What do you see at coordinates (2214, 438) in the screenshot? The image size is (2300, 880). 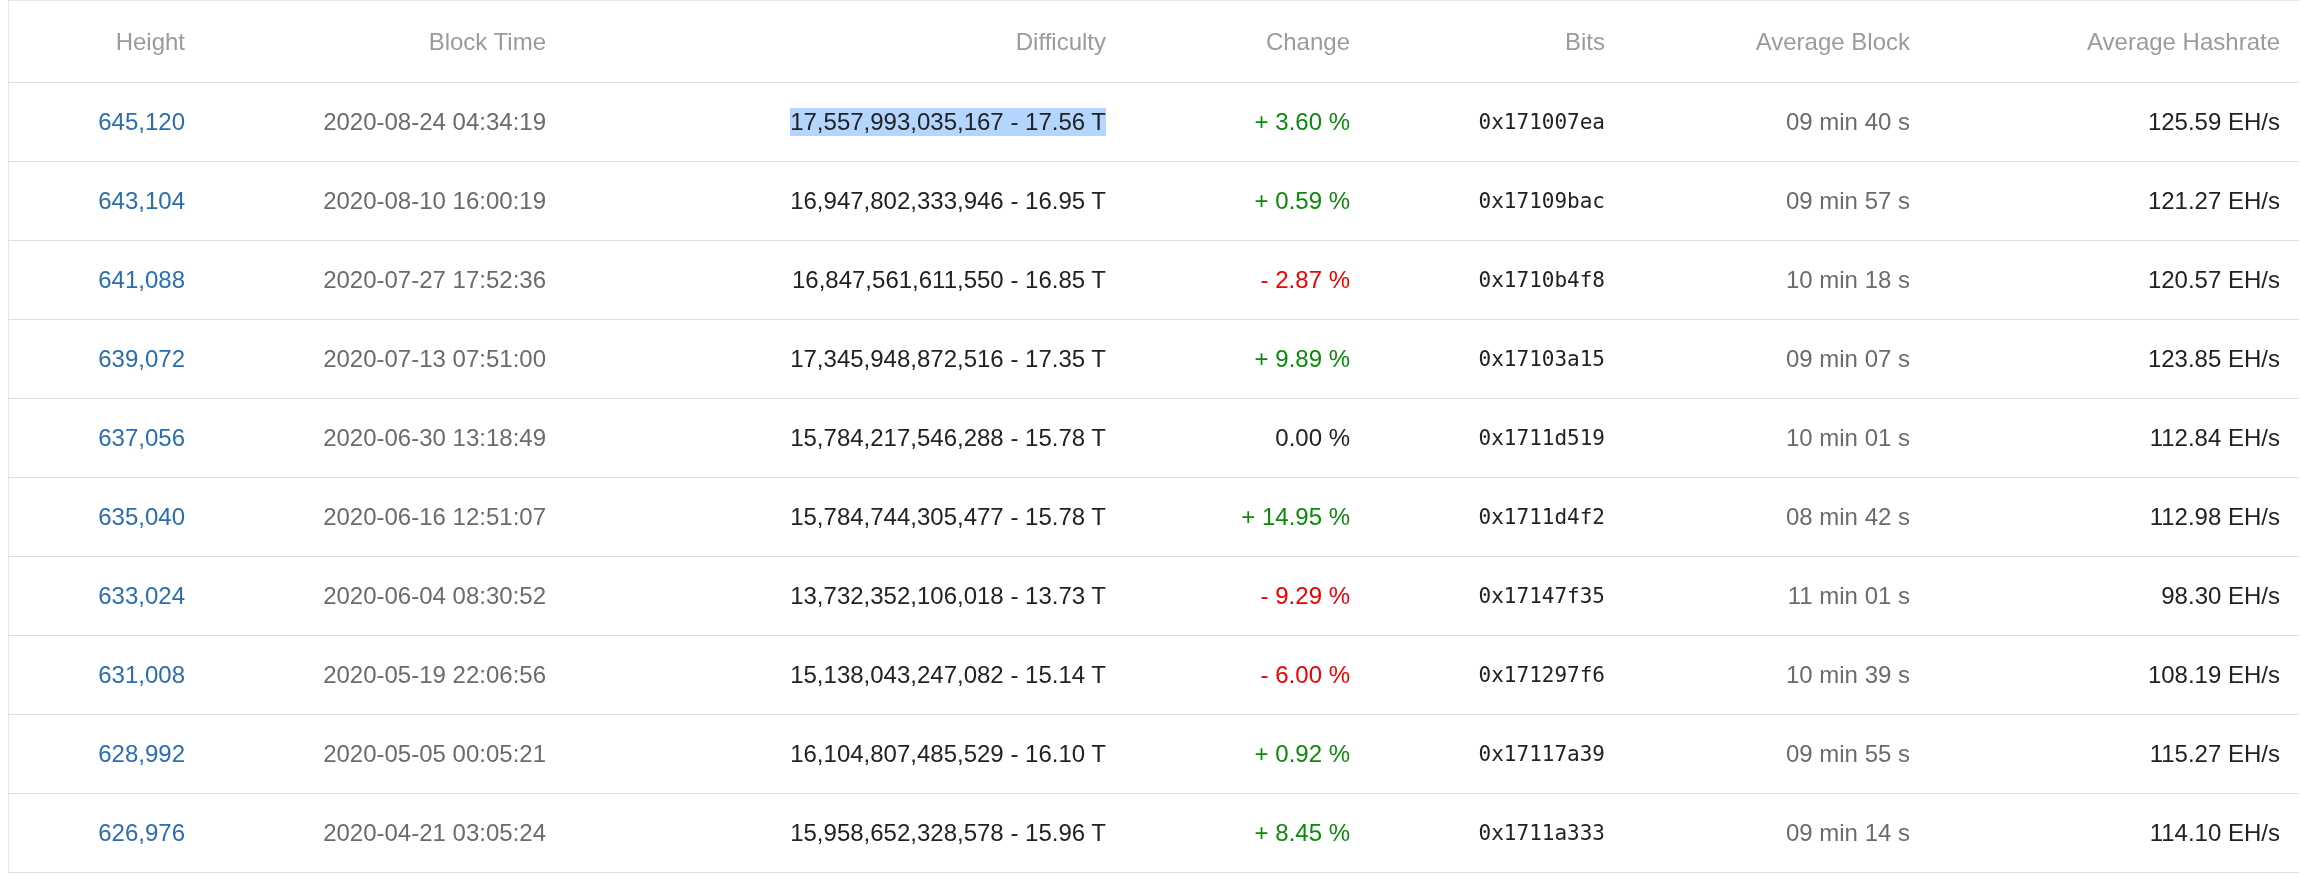 I see `average-hashrate-cell: 112.84 EH/s` at bounding box center [2214, 438].